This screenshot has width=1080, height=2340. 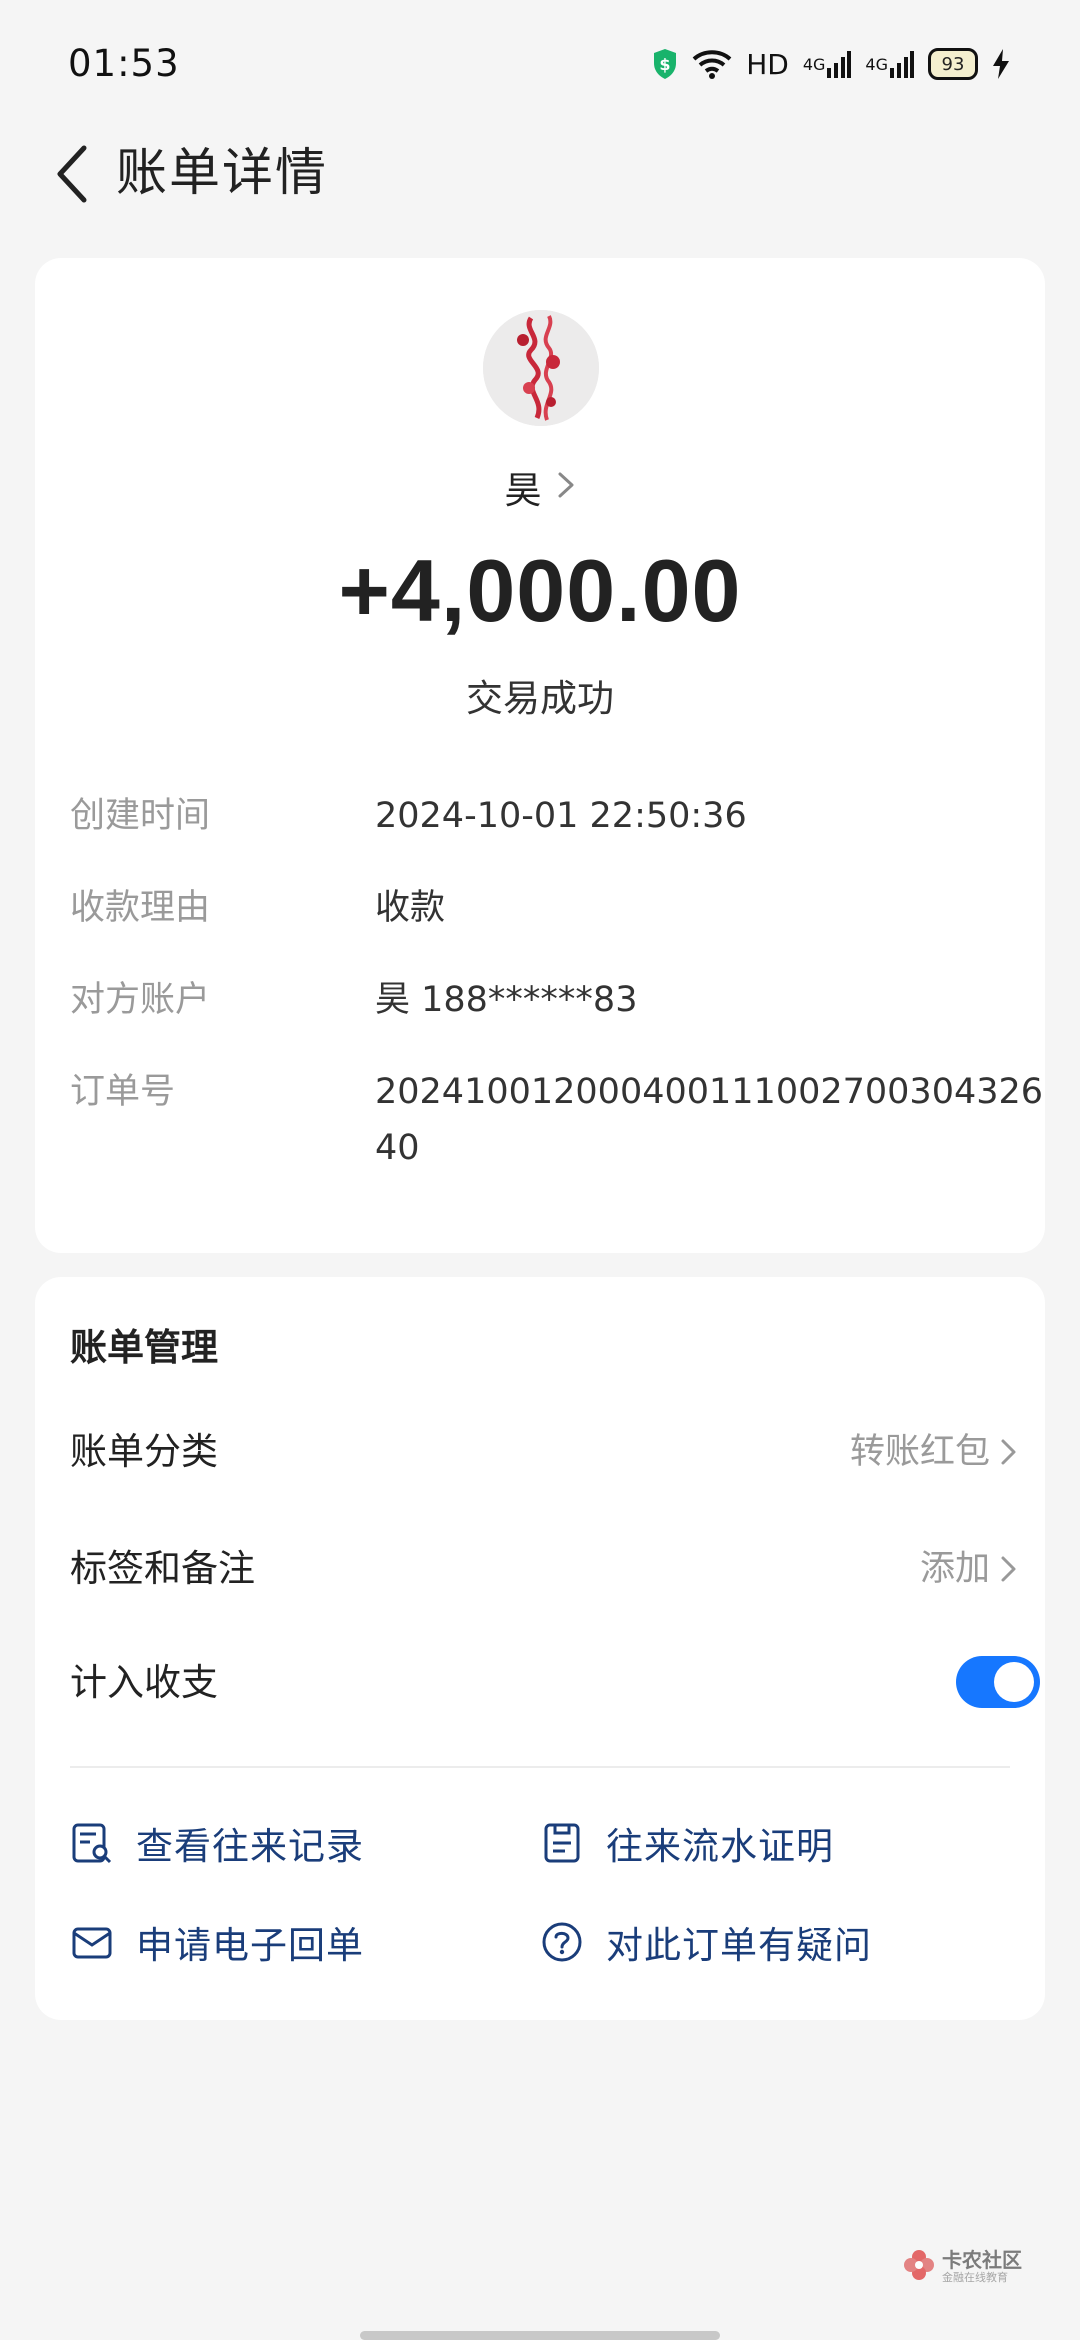 I want to click on watermark-logo: 卡农社区 金融在线教育, so click(x=962, y=2267).